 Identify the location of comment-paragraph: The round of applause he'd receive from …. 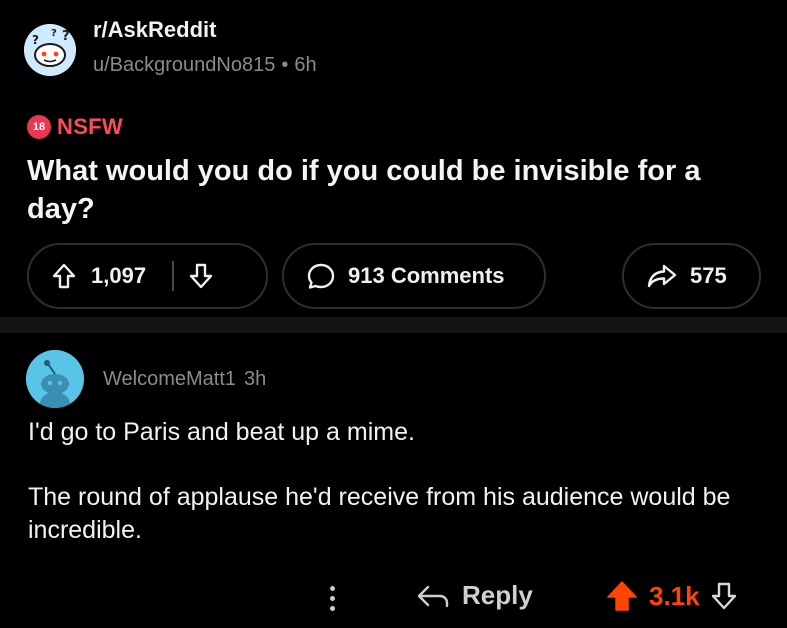
(379, 513).